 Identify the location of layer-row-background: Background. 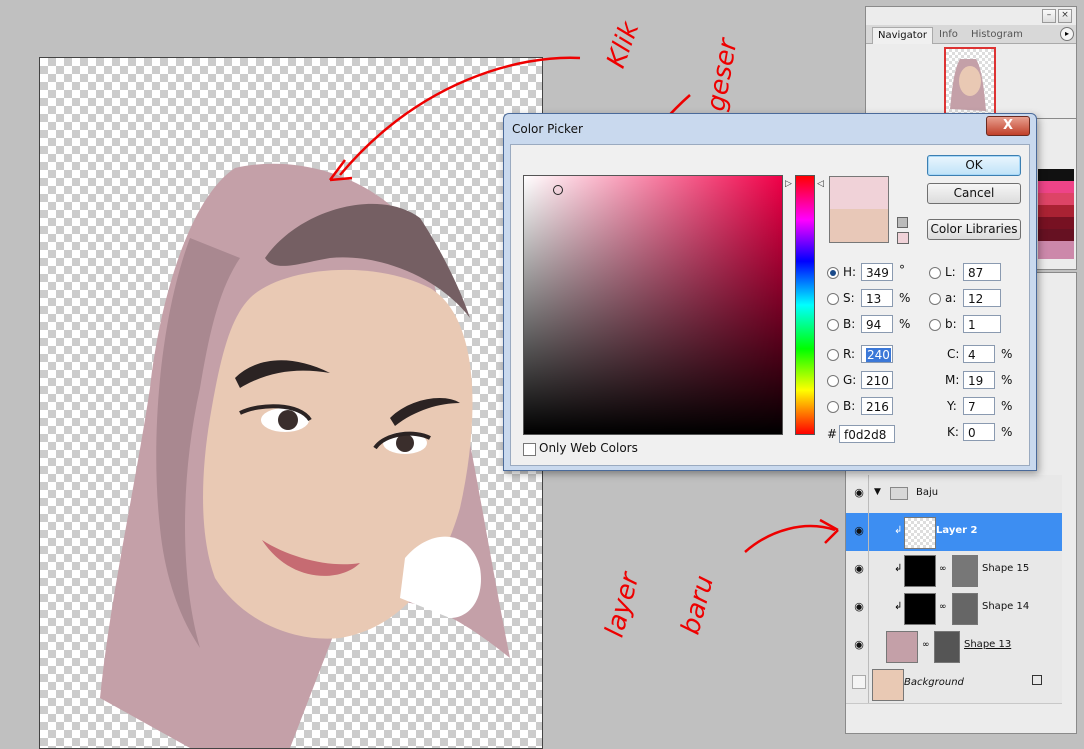
(954, 684).